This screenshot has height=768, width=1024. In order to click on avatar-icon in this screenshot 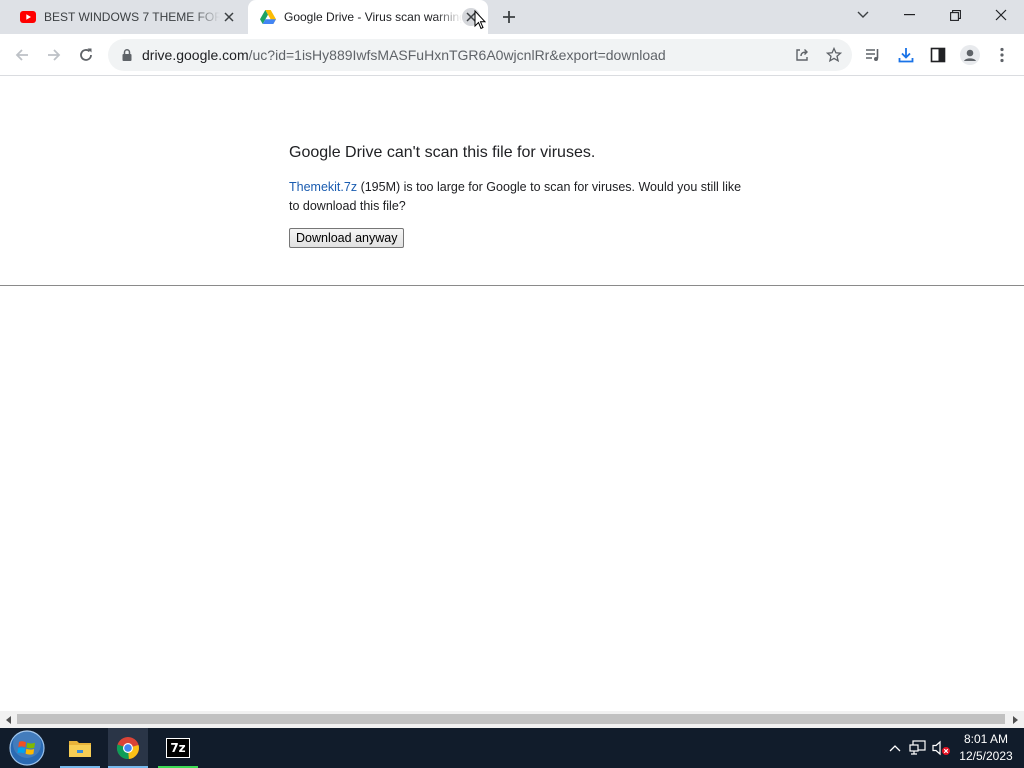, I will do `click(970, 55)`.